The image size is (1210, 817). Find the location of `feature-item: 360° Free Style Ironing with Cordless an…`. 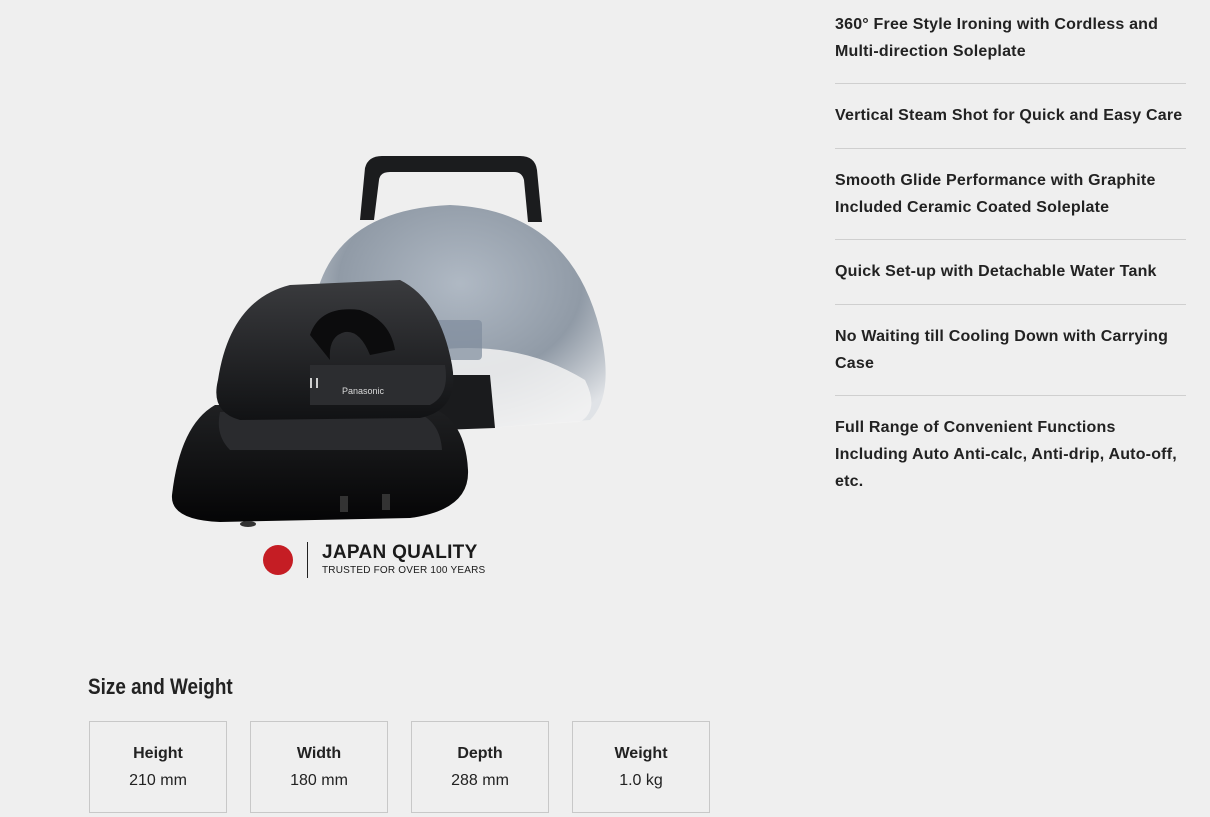

feature-item: 360° Free Style Ironing with Cordless an… is located at coordinates (1010, 42).